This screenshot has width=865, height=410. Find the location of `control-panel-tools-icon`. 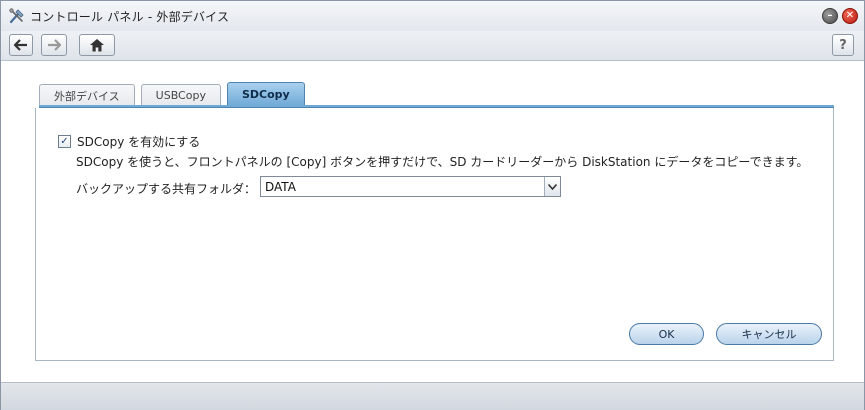

control-panel-tools-icon is located at coordinates (16, 16).